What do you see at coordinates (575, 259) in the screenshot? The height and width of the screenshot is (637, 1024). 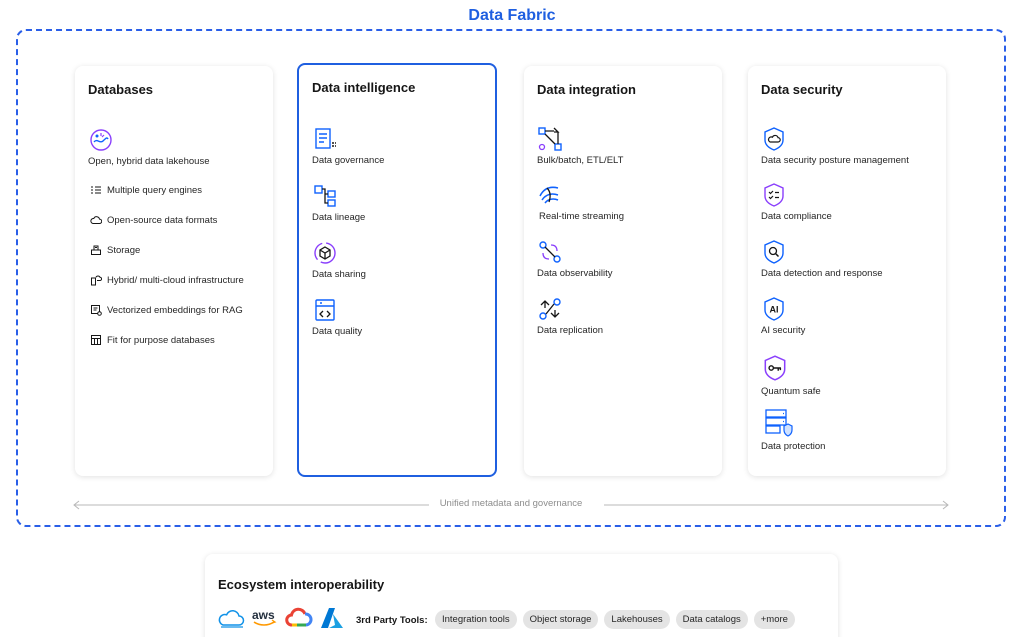 I see `list-item: Data observability` at bounding box center [575, 259].